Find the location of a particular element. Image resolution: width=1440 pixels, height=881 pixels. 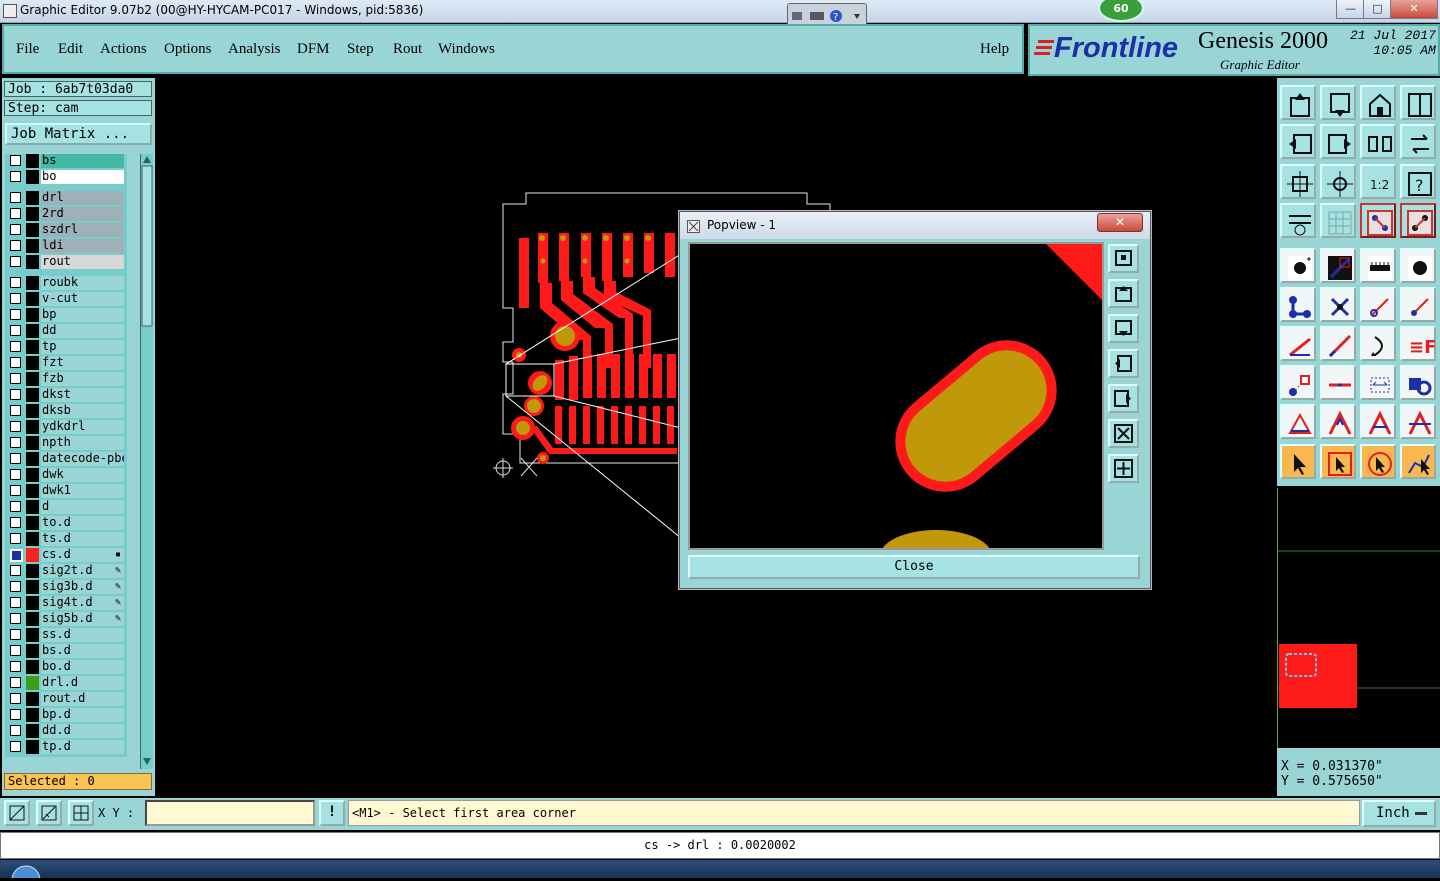

layer-row: szdrl is located at coordinates (66, 230).